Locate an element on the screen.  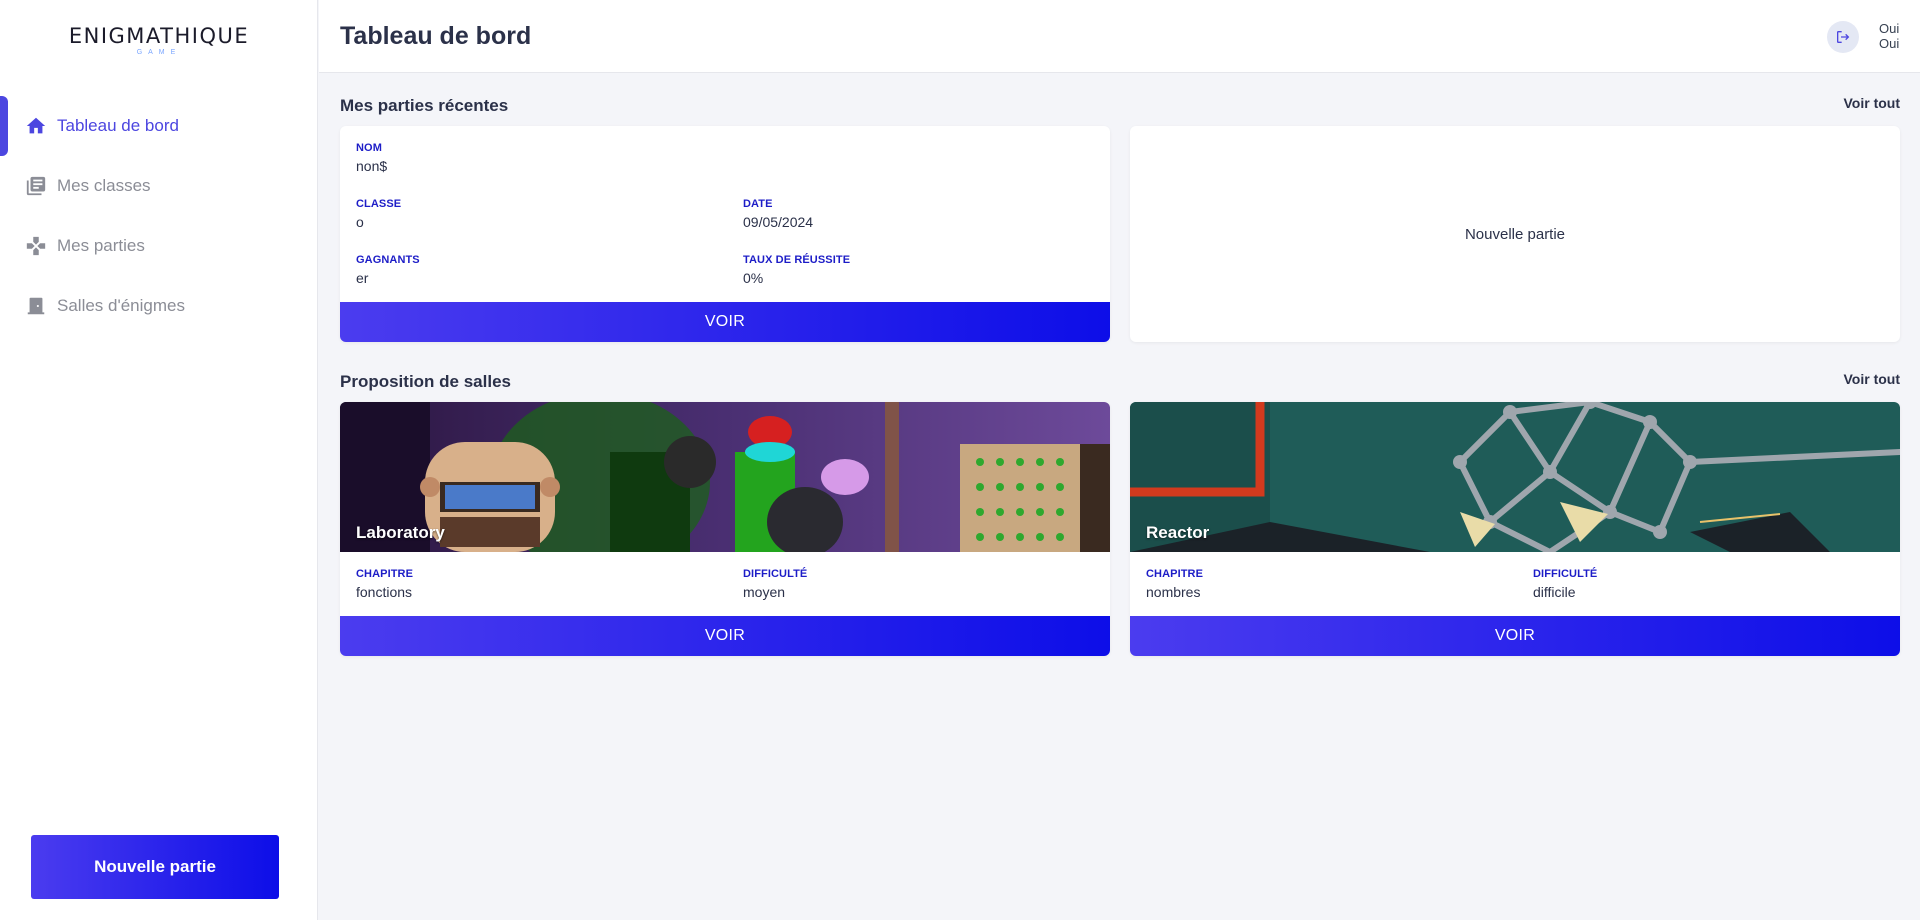
reactor-image is located at coordinates (1515, 477).